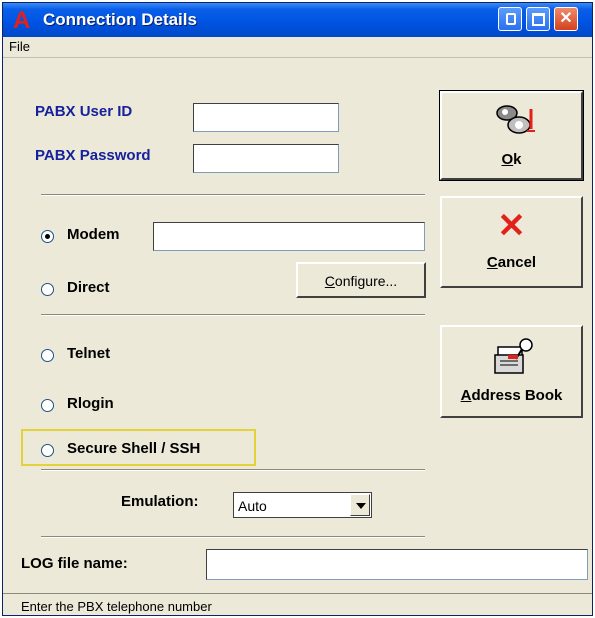  What do you see at coordinates (302, 505) in the screenshot?
I see `emulation-select: Auto` at bounding box center [302, 505].